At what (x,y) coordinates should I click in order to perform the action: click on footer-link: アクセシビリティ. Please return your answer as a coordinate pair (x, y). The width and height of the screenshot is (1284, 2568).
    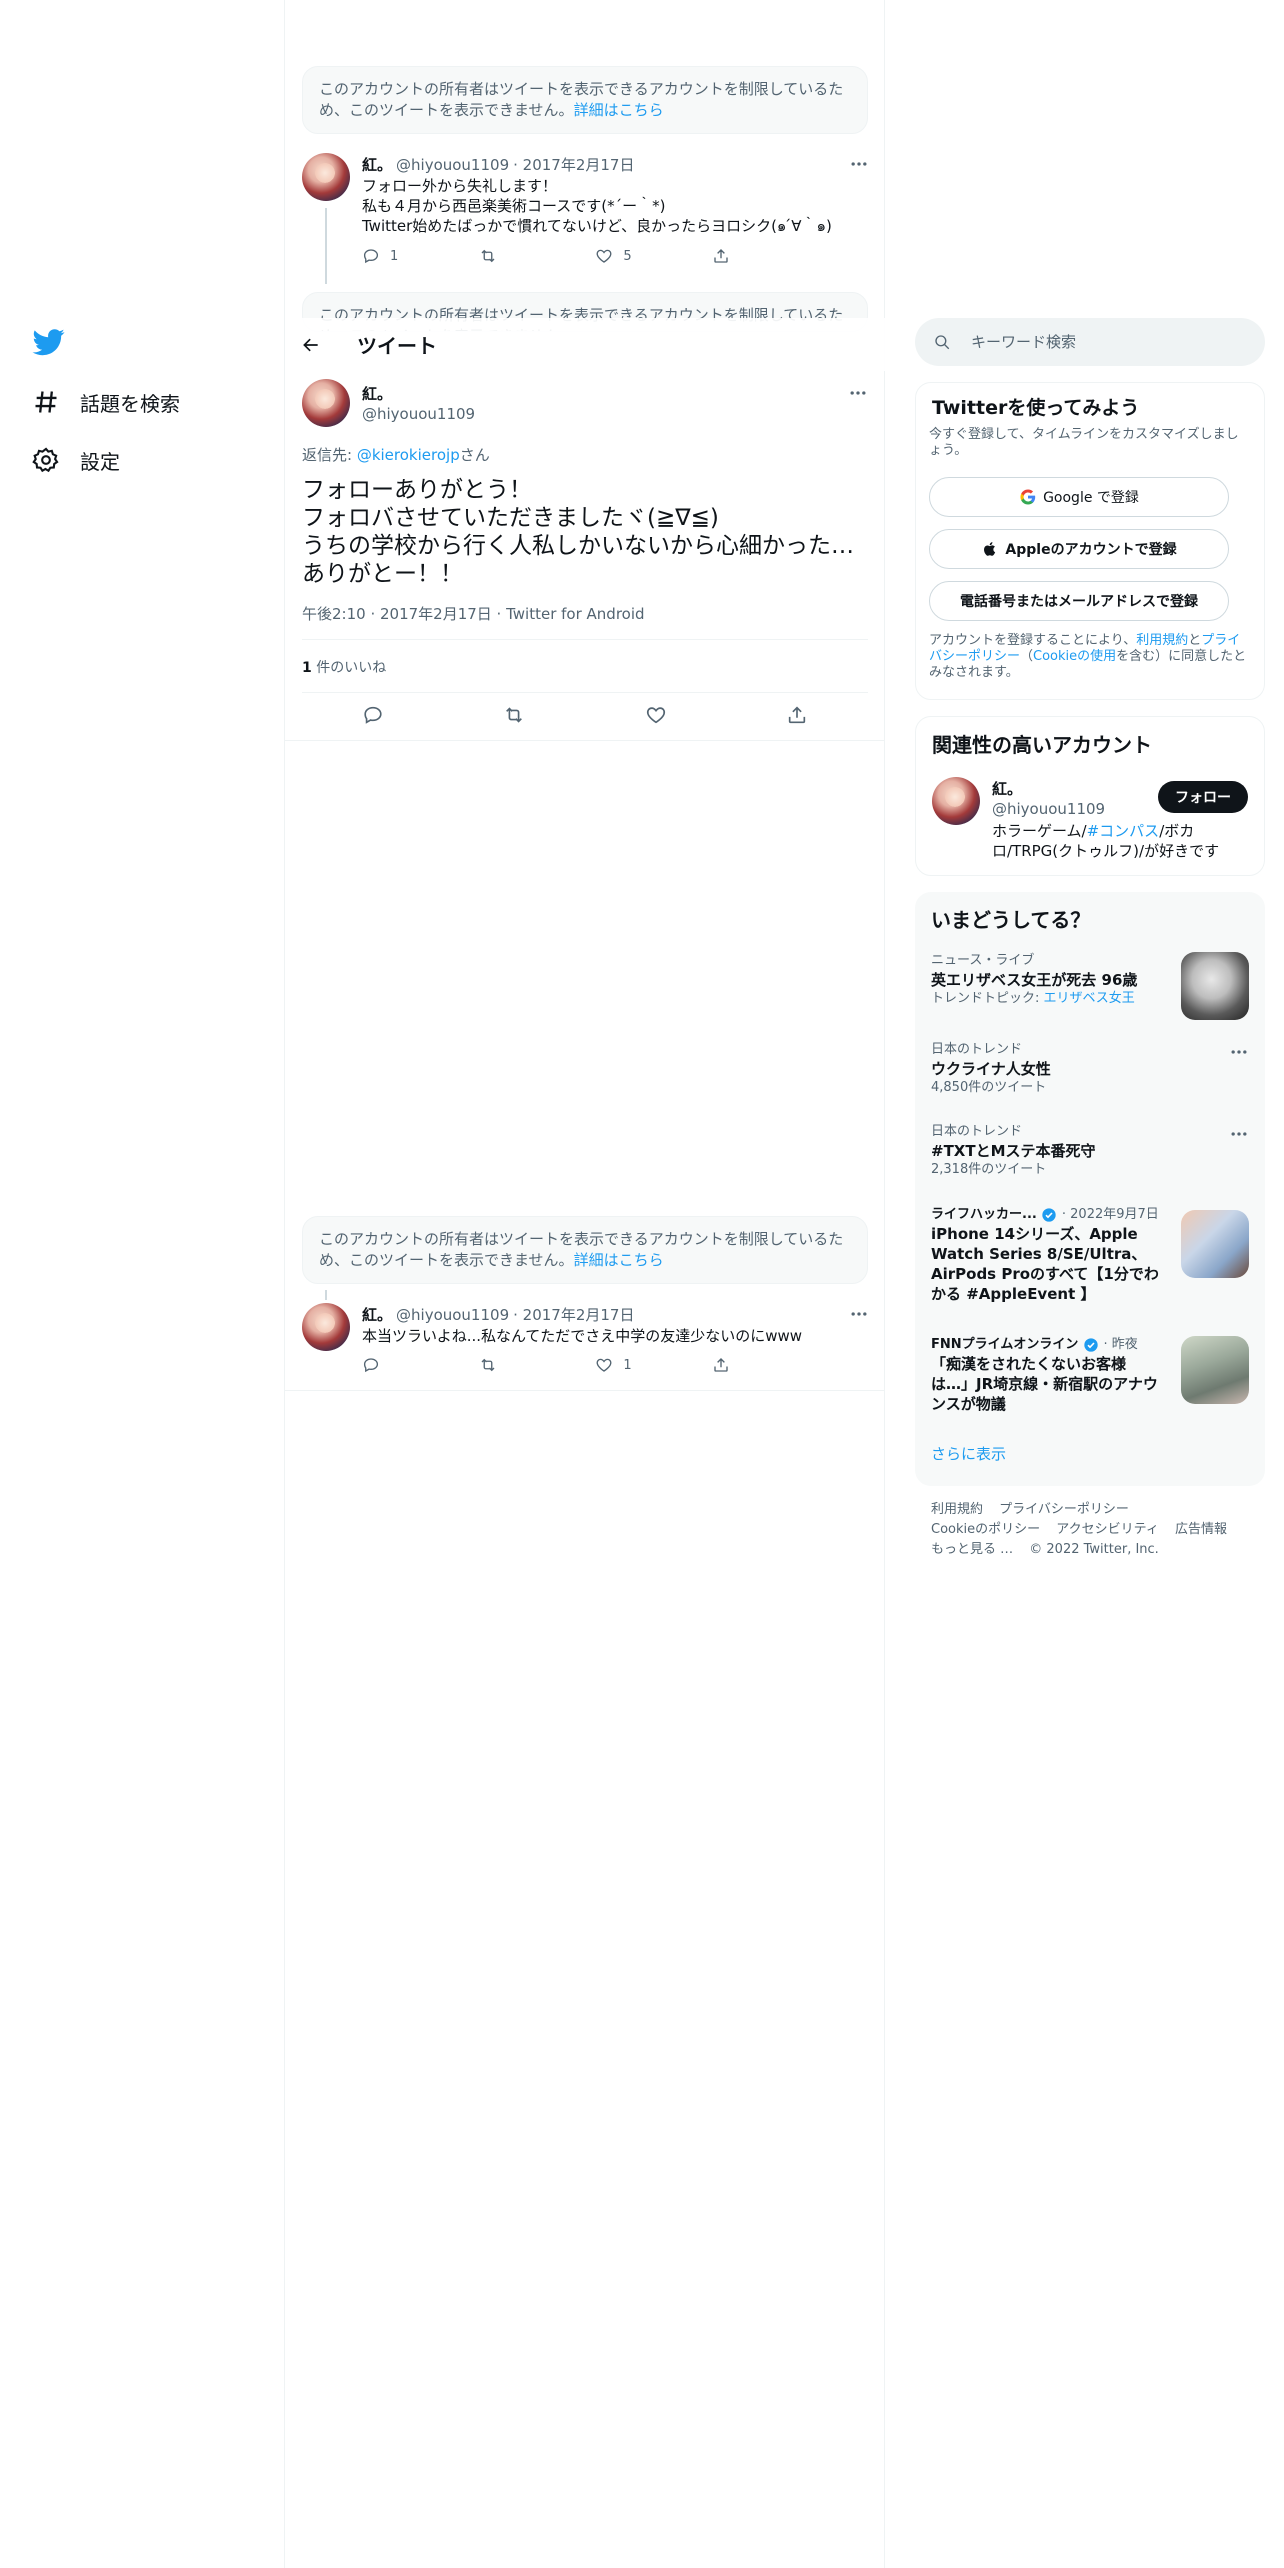
    Looking at the image, I should click on (1107, 1529).